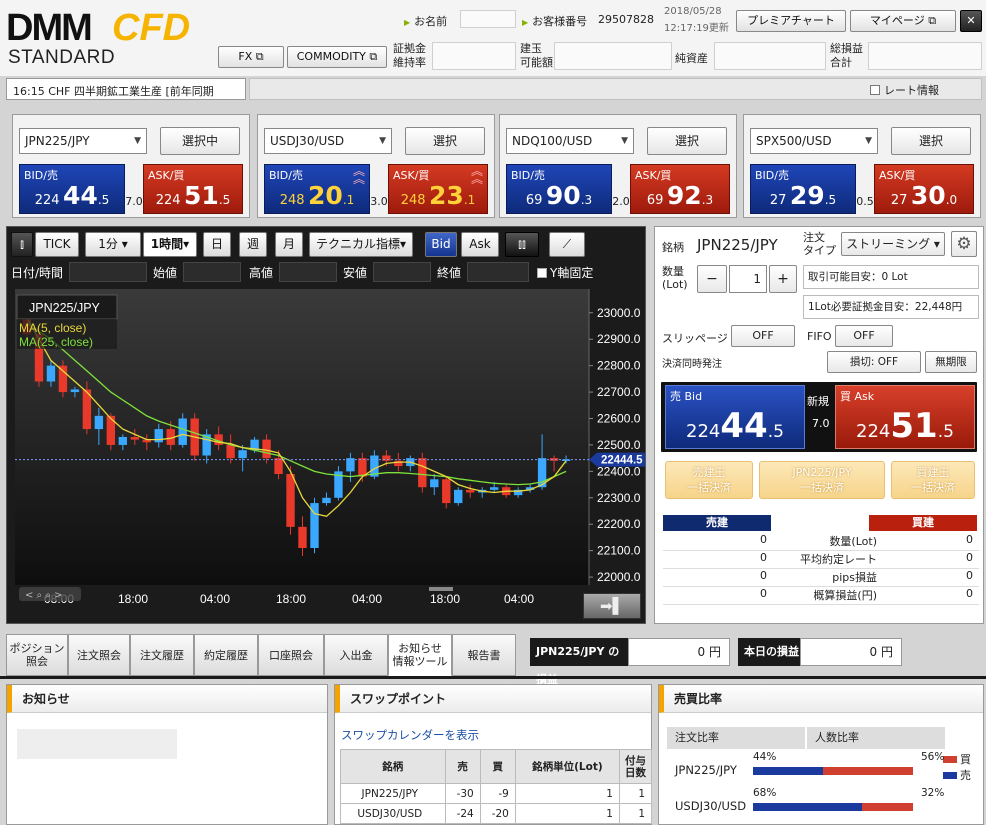  What do you see at coordinates (891, 277) in the screenshot?
I see `tradable-lot-info: 取引可能目安：0 Lot` at bounding box center [891, 277].